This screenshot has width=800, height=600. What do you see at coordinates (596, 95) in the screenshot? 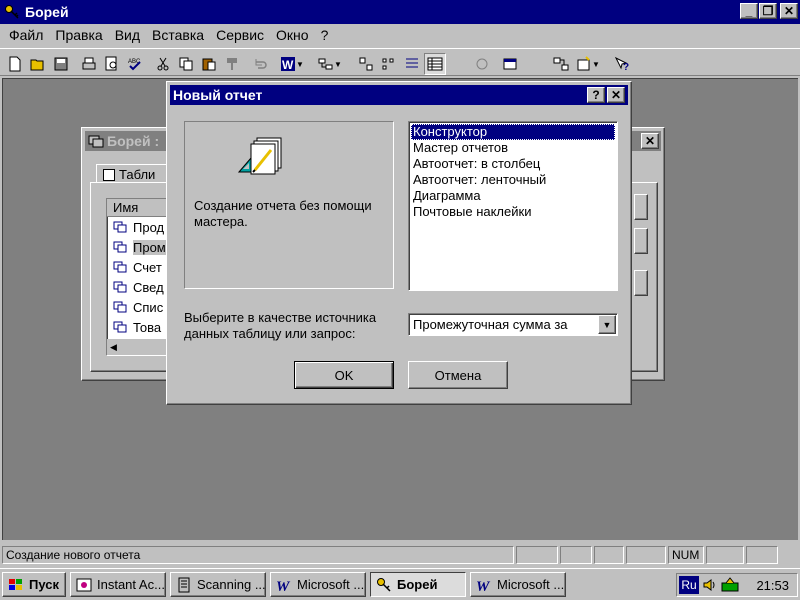
I see `dialog-help-button: ?` at bounding box center [596, 95].